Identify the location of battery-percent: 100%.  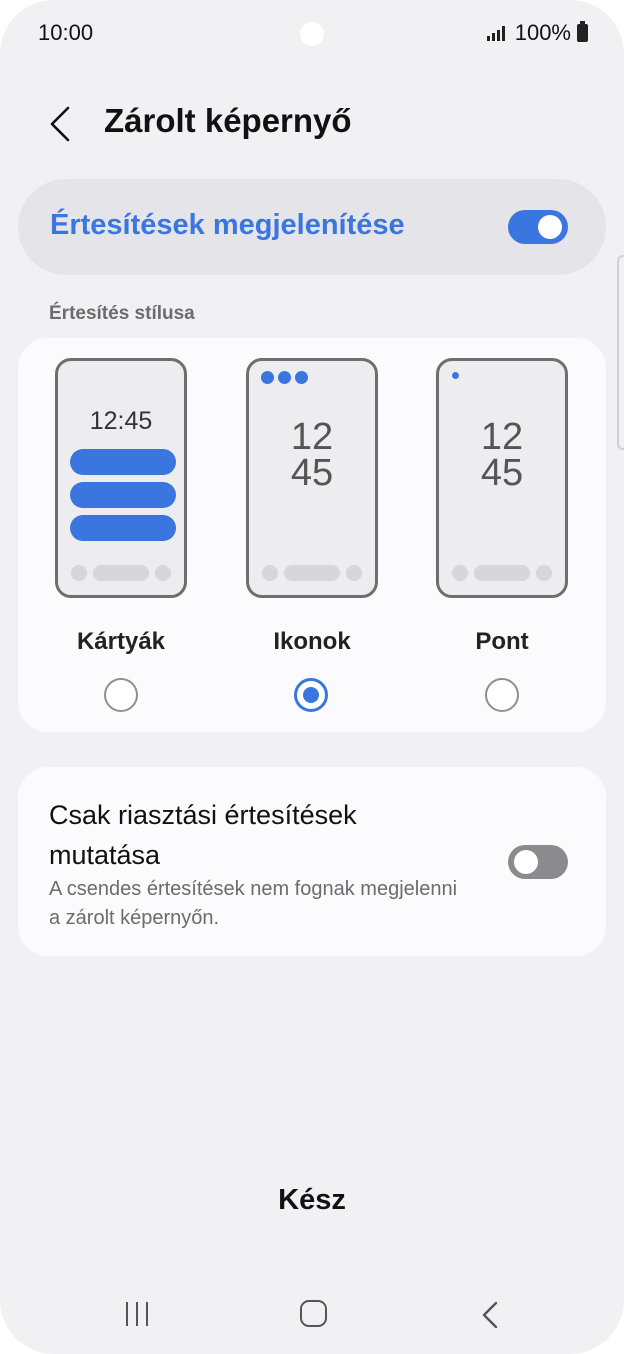
(542, 32).